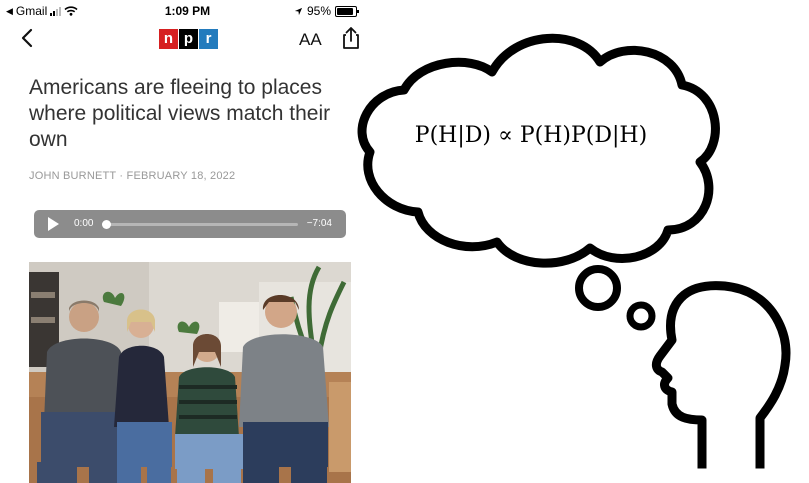  What do you see at coordinates (721, 375) in the screenshot?
I see `head-profile-icon` at bounding box center [721, 375].